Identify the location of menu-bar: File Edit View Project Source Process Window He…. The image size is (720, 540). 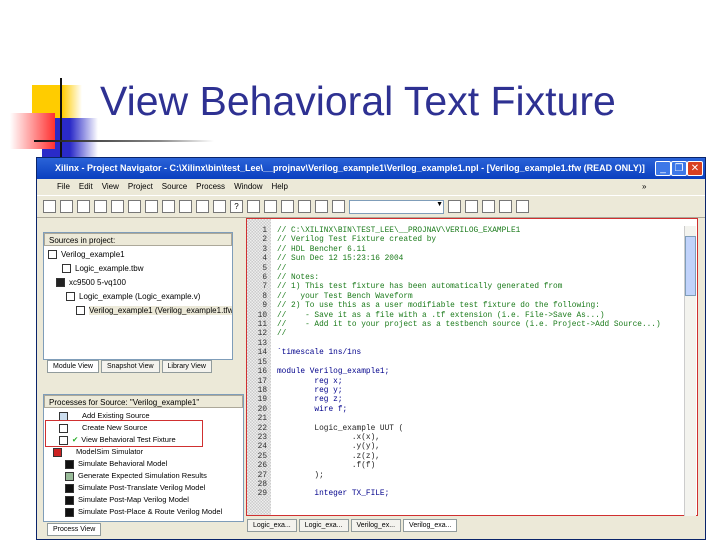
(371, 187).